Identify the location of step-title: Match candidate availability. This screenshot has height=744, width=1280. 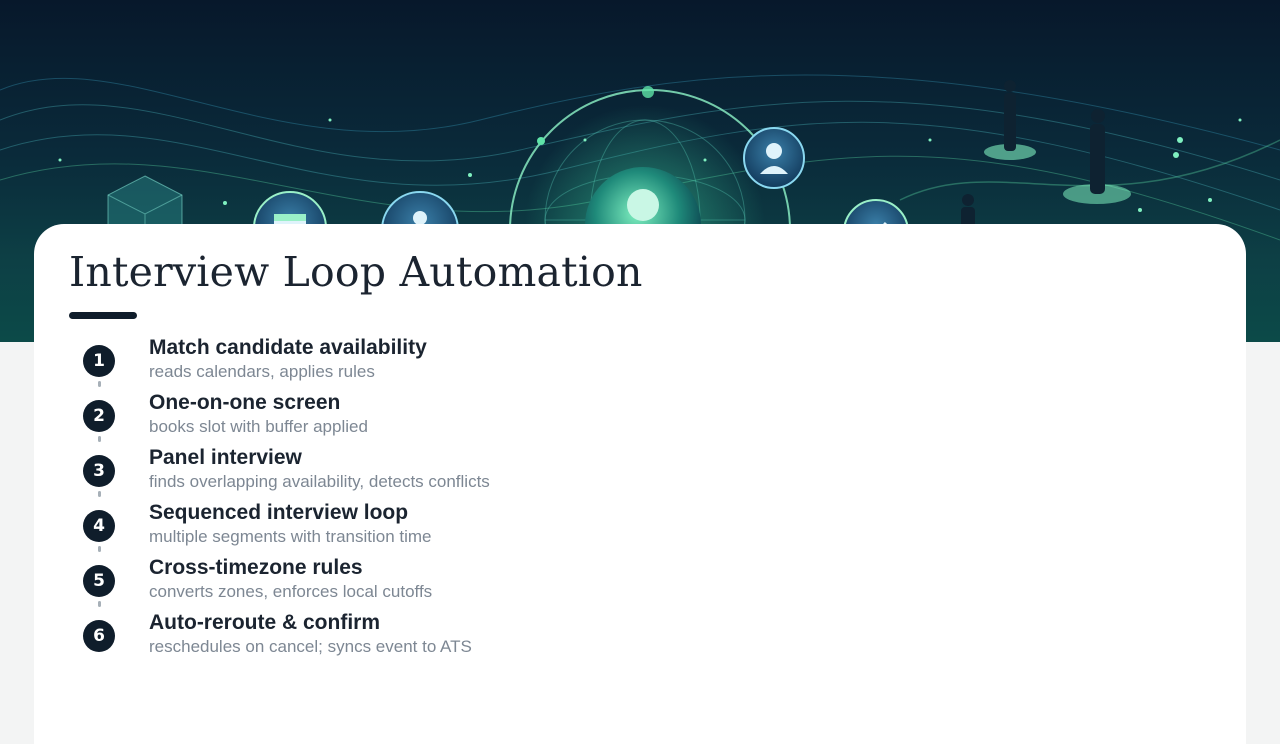
(288, 347).